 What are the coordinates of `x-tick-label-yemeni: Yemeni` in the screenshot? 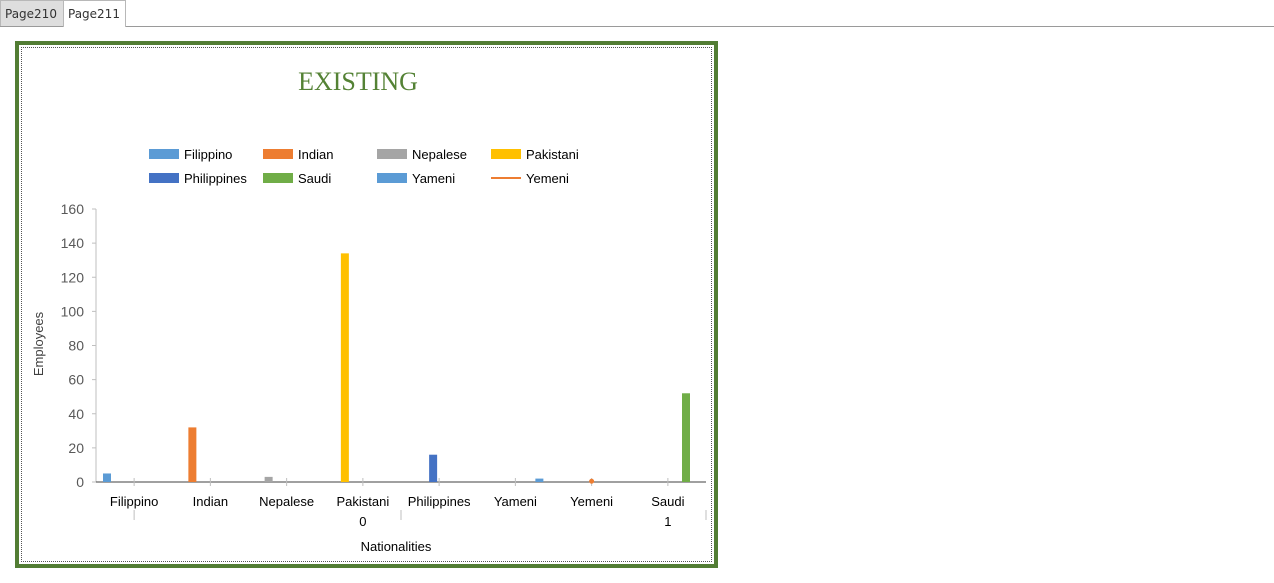 It's located at (591, 501).